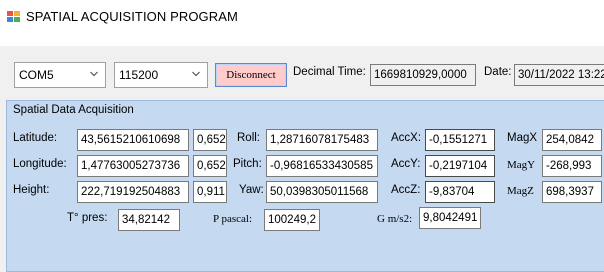 Image resolution: width=604 pixels, height=272 pixels. I want to click on magy-field: -268,993, so click(572, 166).